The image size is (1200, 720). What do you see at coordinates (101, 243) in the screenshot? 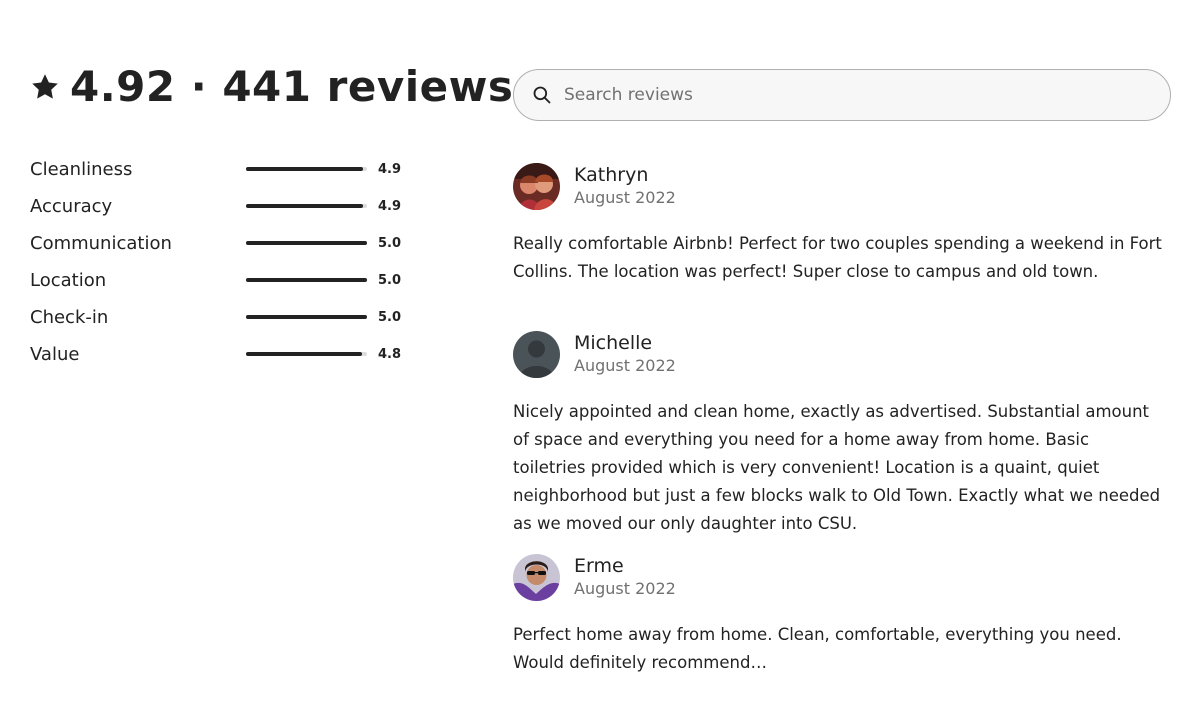
I see `rating-label: Communication` at bounding box center [101, 243].